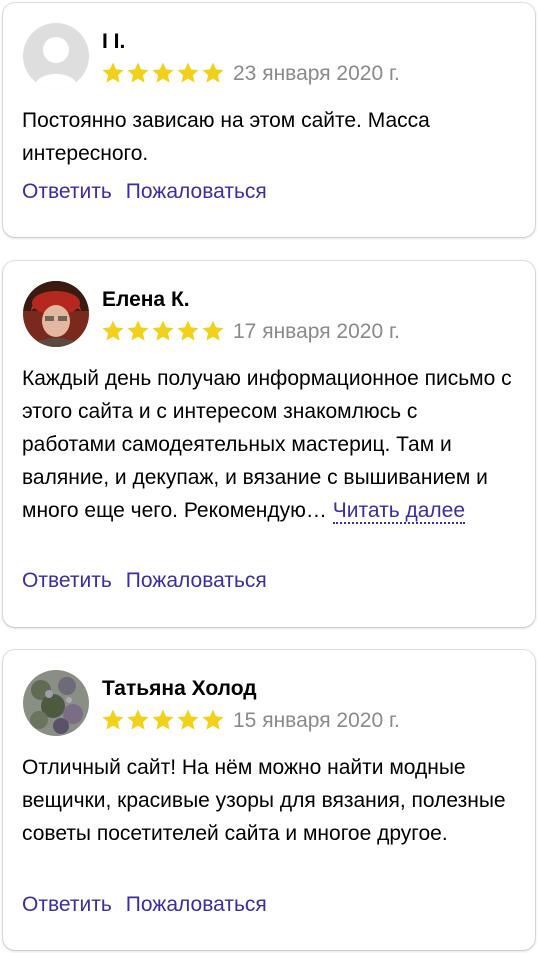  What do you see at coordinates (316, 73) in the screenshot?
I see `review-date: 23 января 2020 г.` at bounding box center [316, 73].